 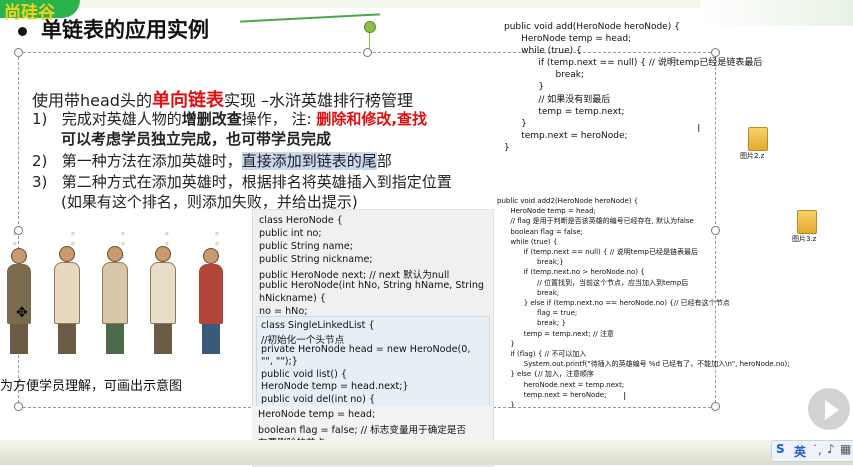 I want to click on ime-logo-icon: S, so click(x=780, y=449).